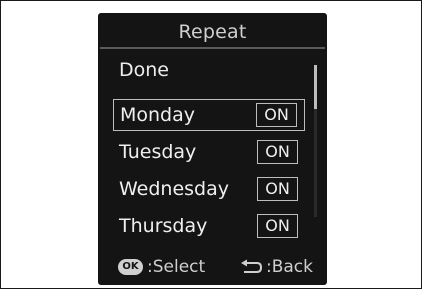 The height and width of the screenshot is (289, 422). What do you see at coordinates (158, 115) in the screenshot?
I see `day-label: Monday` at bounding box center [158, 115].